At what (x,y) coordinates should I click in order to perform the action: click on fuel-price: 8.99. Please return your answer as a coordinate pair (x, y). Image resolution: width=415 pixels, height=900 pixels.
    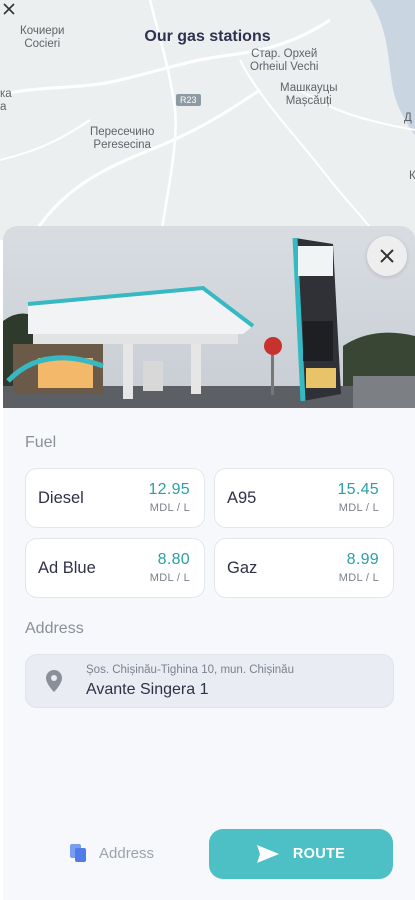
    Looking at the image, I should click on (362, 559).